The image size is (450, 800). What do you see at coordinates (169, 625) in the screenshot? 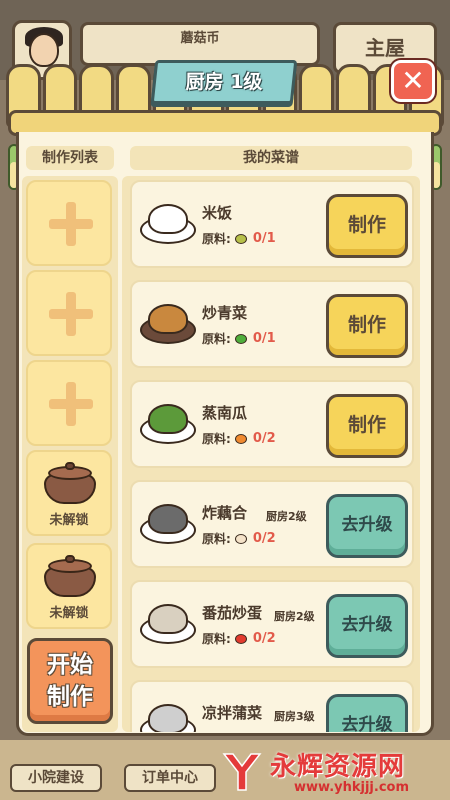
I see `tomato-egg-icon` at bounding box center [169, 625].